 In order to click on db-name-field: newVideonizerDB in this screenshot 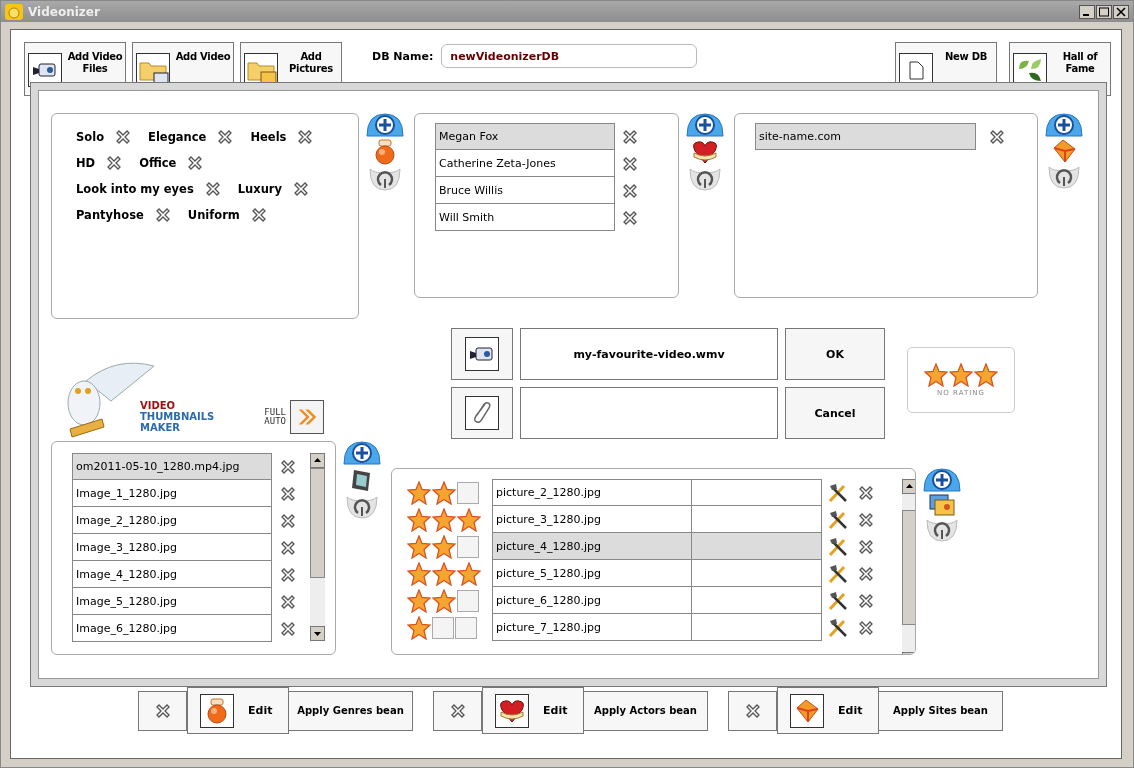, I will do `click(569, 56)`.